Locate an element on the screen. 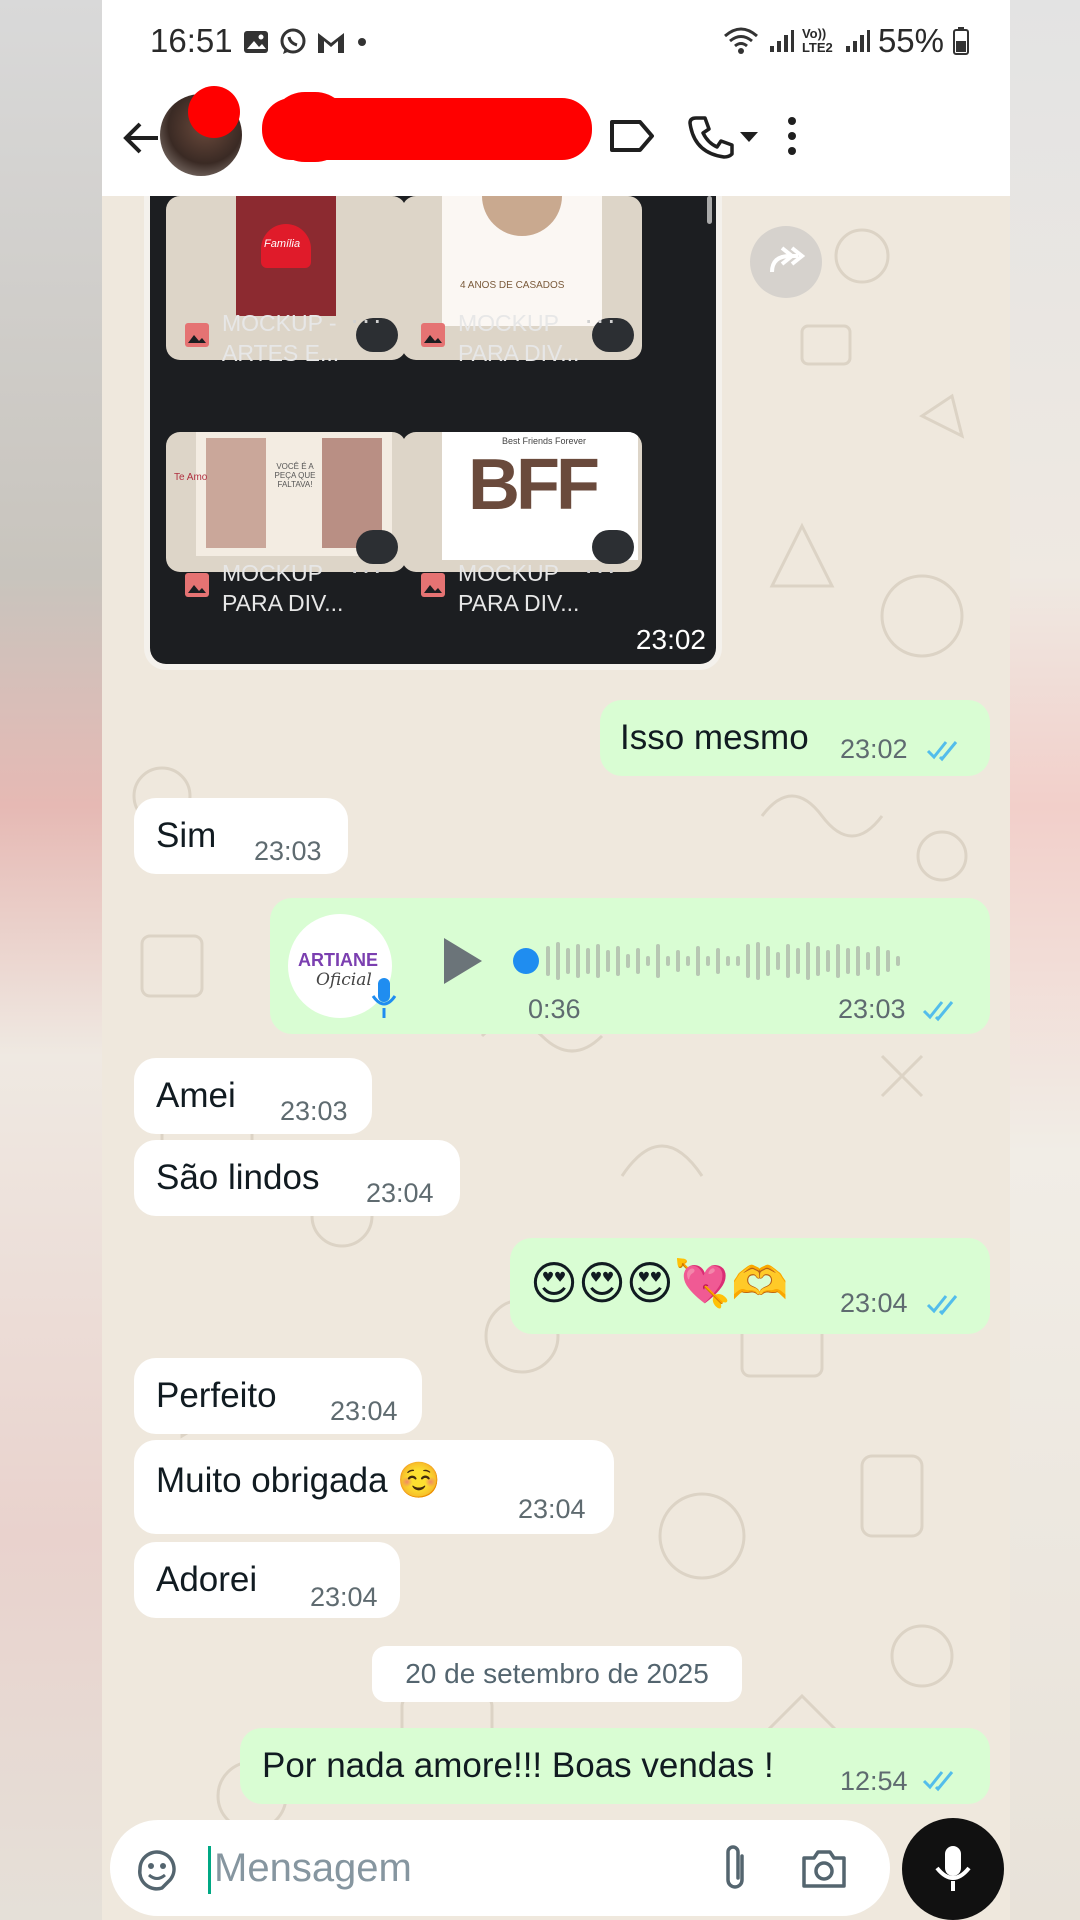 This screenshot has height=1920, width=1080. media-label-line1: MOCKUP - is located at coordinates (279, 323).